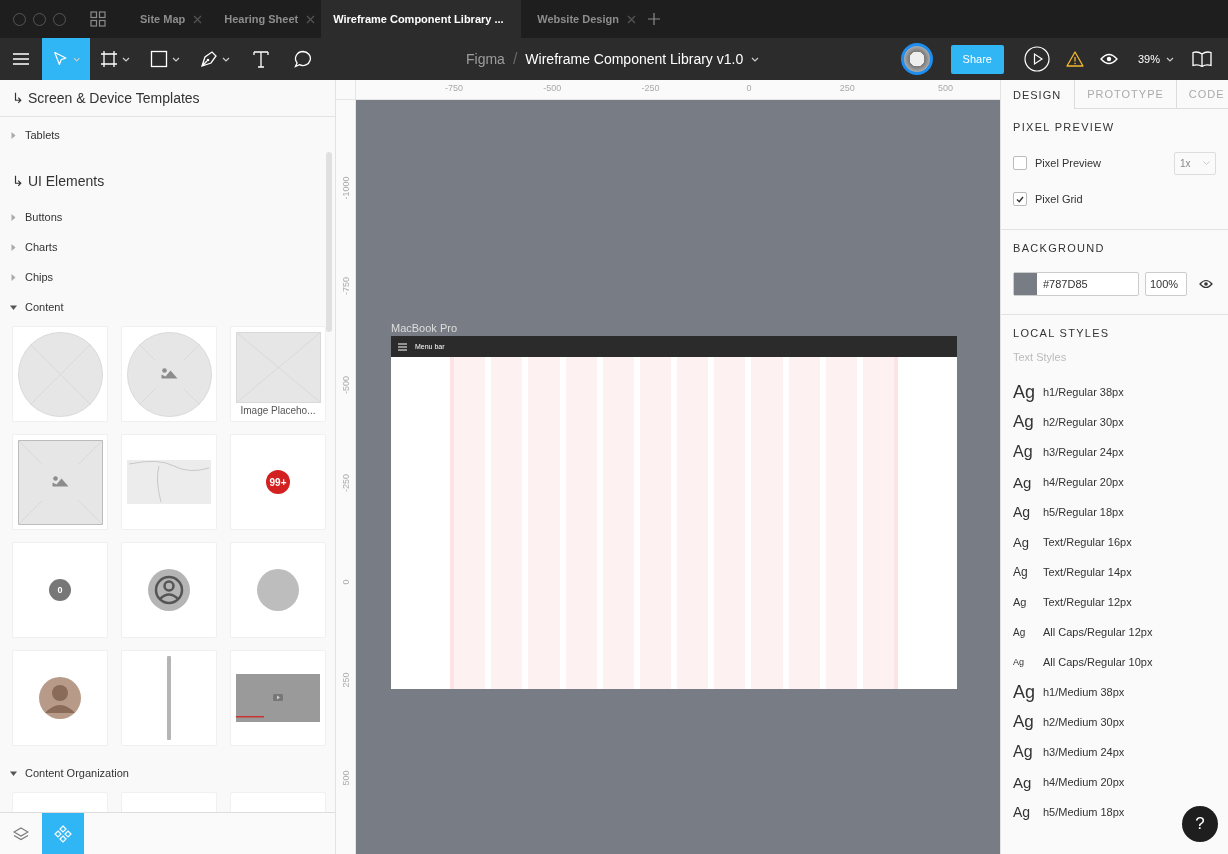 This screenshot has width=1228, height=854. Describe the element at coordinates (63, 833) in the screenshot. I see `components-tab` at that location.